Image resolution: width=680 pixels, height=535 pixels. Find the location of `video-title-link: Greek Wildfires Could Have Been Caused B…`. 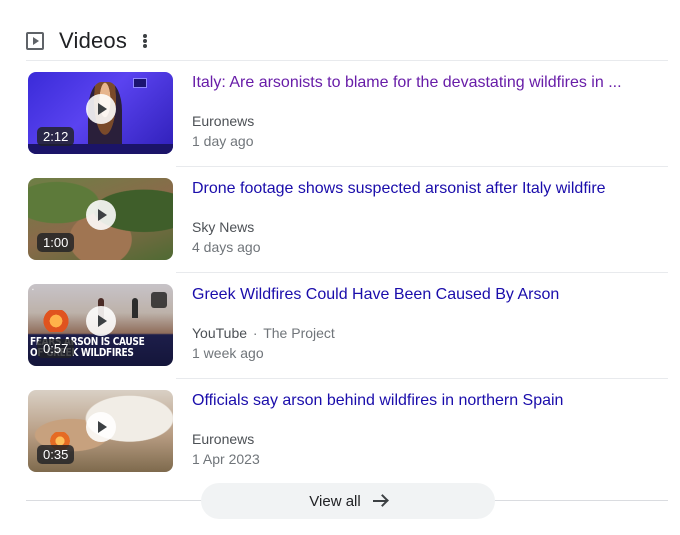

video-title-link: Greek Wildfires Could Have Been Caused B… is located at coordinates (427, 295).